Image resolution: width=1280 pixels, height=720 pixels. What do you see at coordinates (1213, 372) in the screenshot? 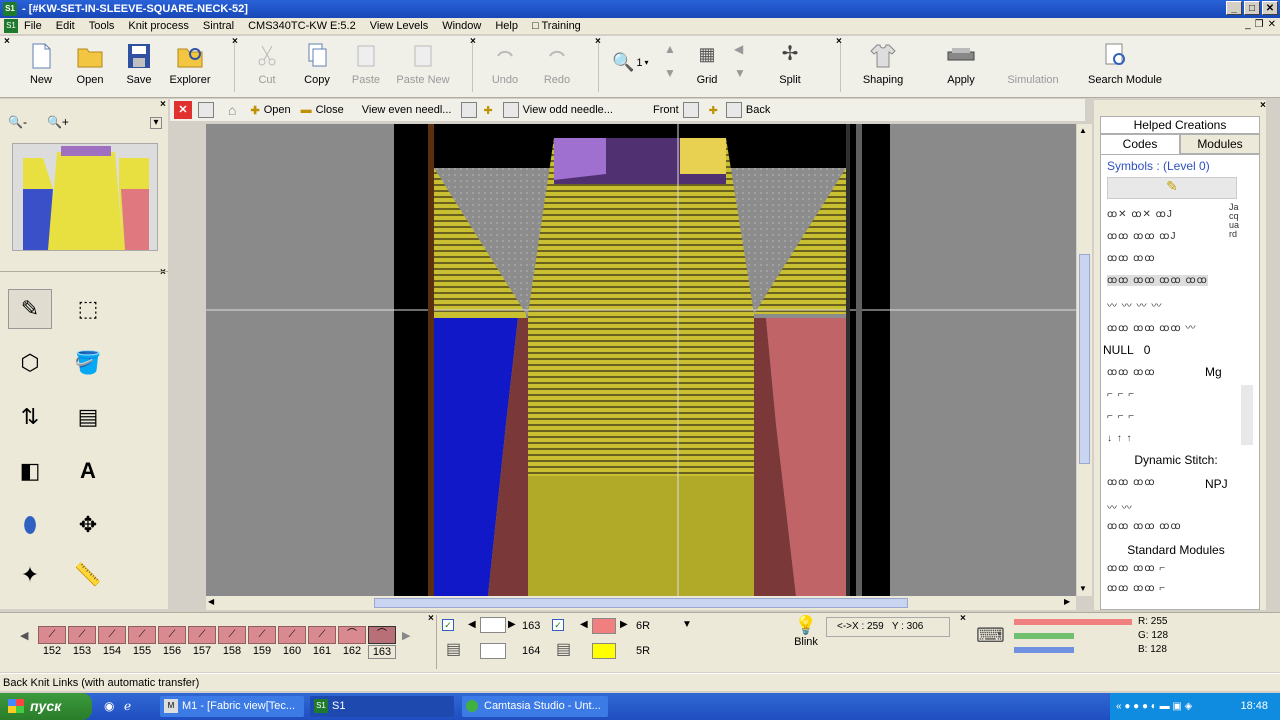
I see `mg-label: Mg` at bounding box center [1213, 372].